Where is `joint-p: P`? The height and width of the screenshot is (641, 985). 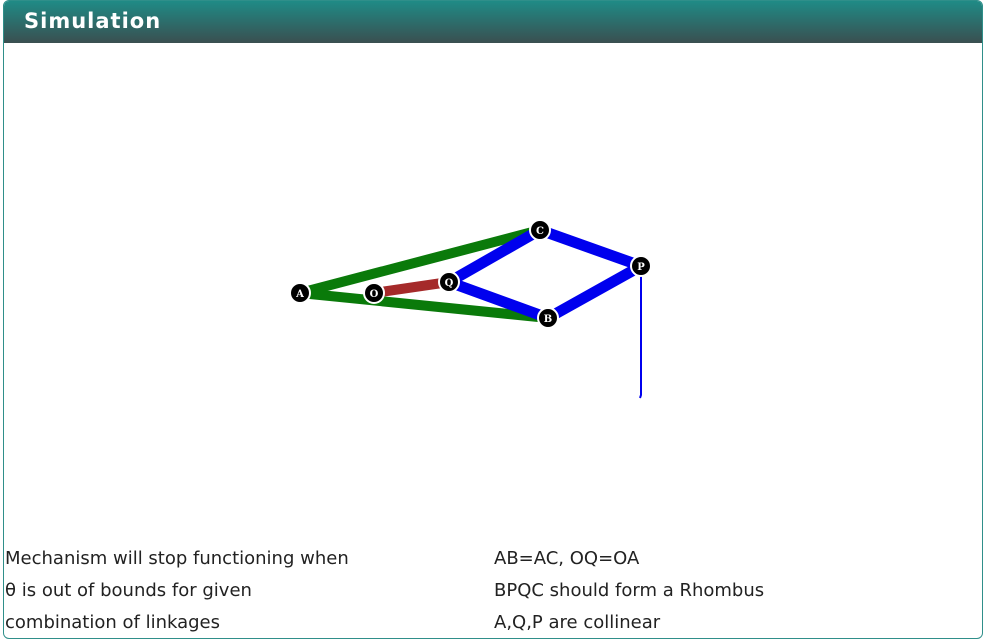 joint-p: P is located at coordinates (641, 266).